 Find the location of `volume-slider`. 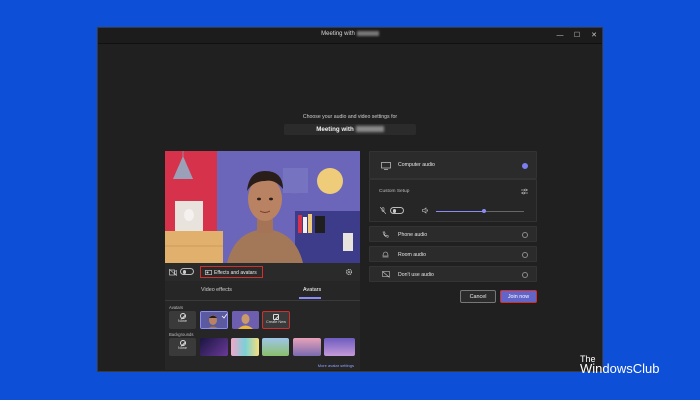

volume-slider is located at coordinates (480, 211).